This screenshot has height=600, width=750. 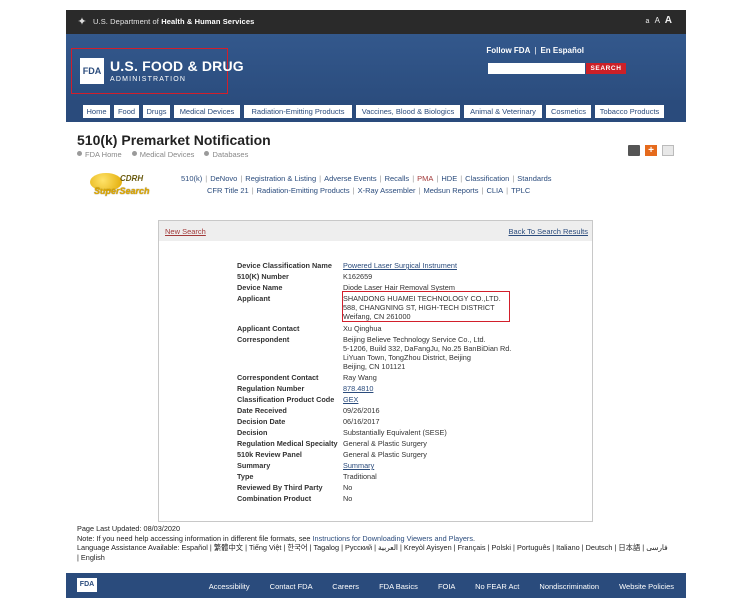 What do you see at coordinates (534, 178) in the screenshot?
I see `db-link-standards: Standards` at bounding box center [534, 178].